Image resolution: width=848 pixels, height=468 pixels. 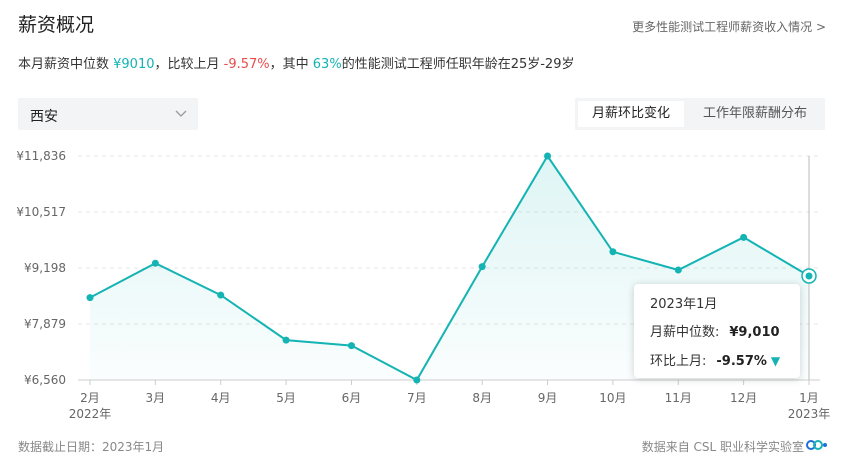 I want to click on summary-median: ¥9010, so click(x=134, y=64).